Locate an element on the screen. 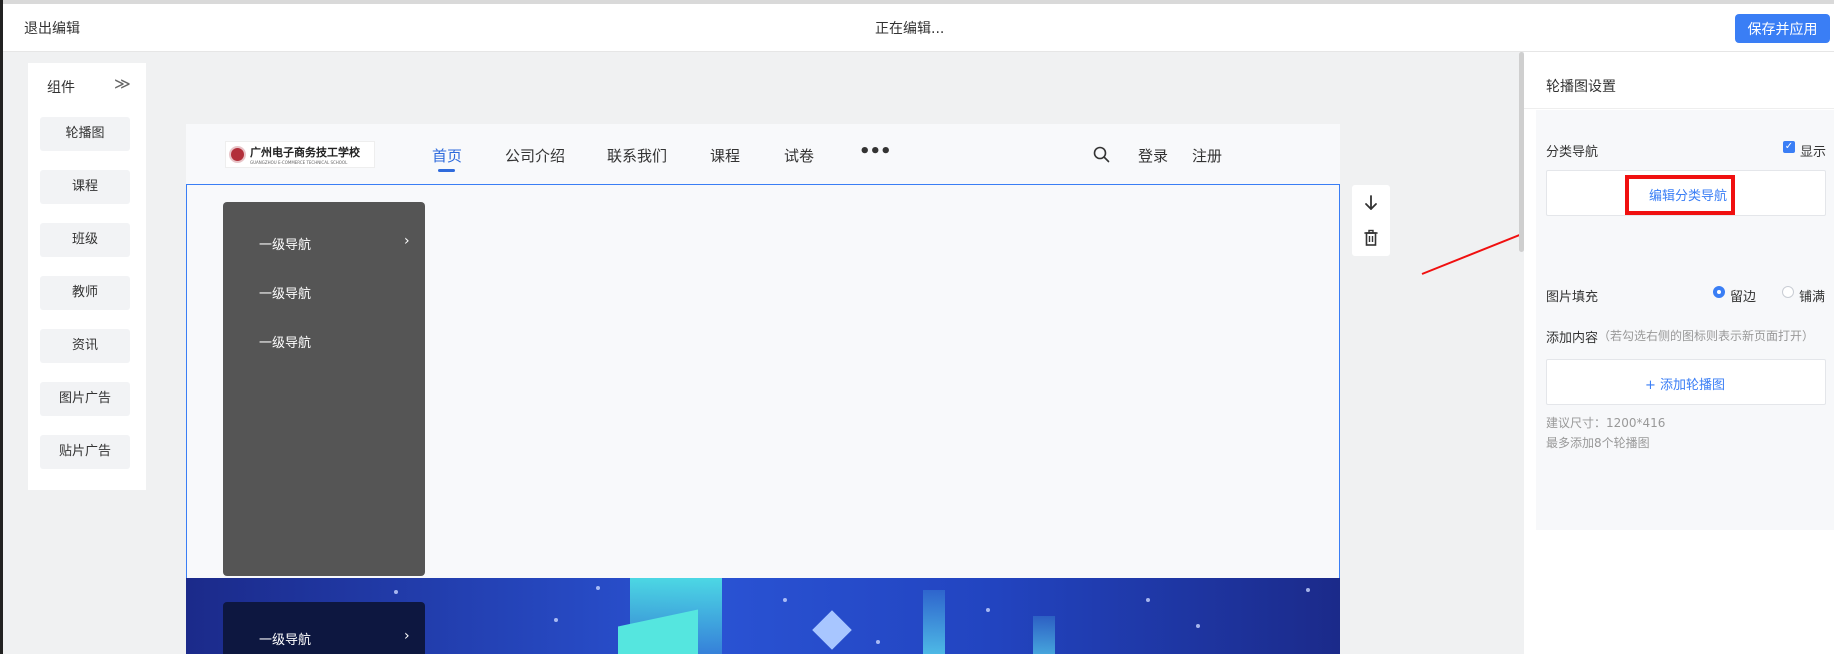 This screenshot has height=654, width=1834. save-and-apply-button: 保存并应用 is located at coordinates (1782, 28).